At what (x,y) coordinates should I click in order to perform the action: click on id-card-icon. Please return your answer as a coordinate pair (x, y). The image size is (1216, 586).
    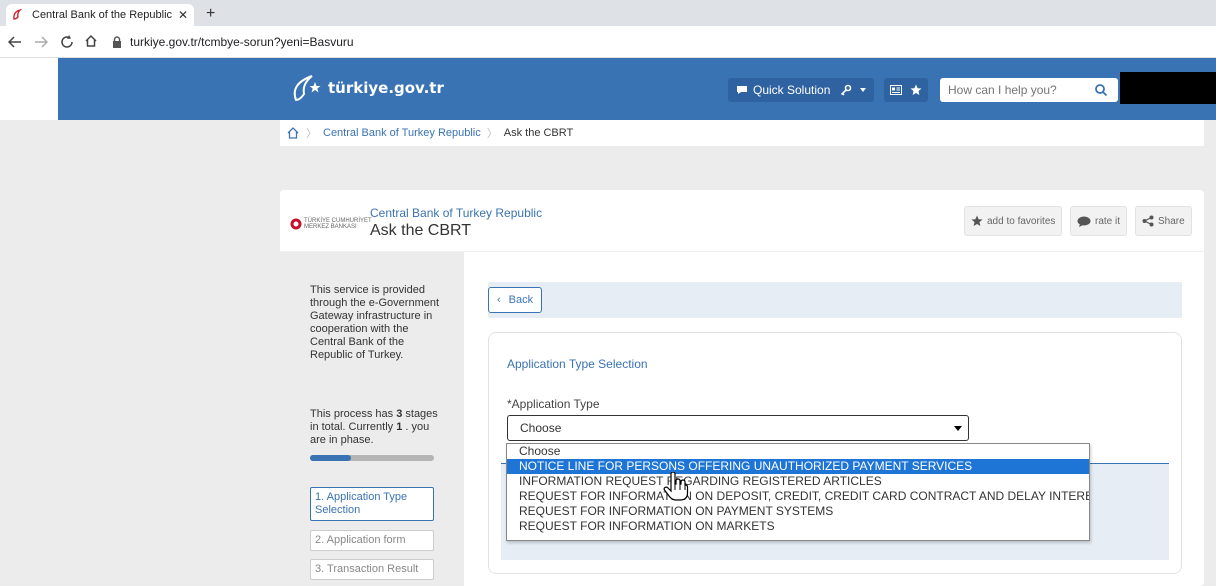
    Looking at the image, I should click on (896, 90).